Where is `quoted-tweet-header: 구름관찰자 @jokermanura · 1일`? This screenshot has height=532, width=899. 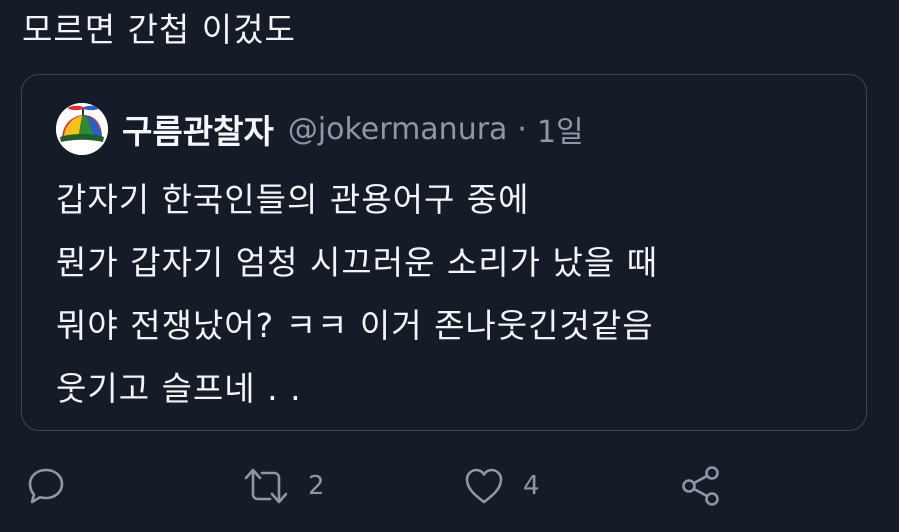
quoted-tweet-header: 구름관찰자 @jokermanura · 1일 is located at coordinates (320, 129).